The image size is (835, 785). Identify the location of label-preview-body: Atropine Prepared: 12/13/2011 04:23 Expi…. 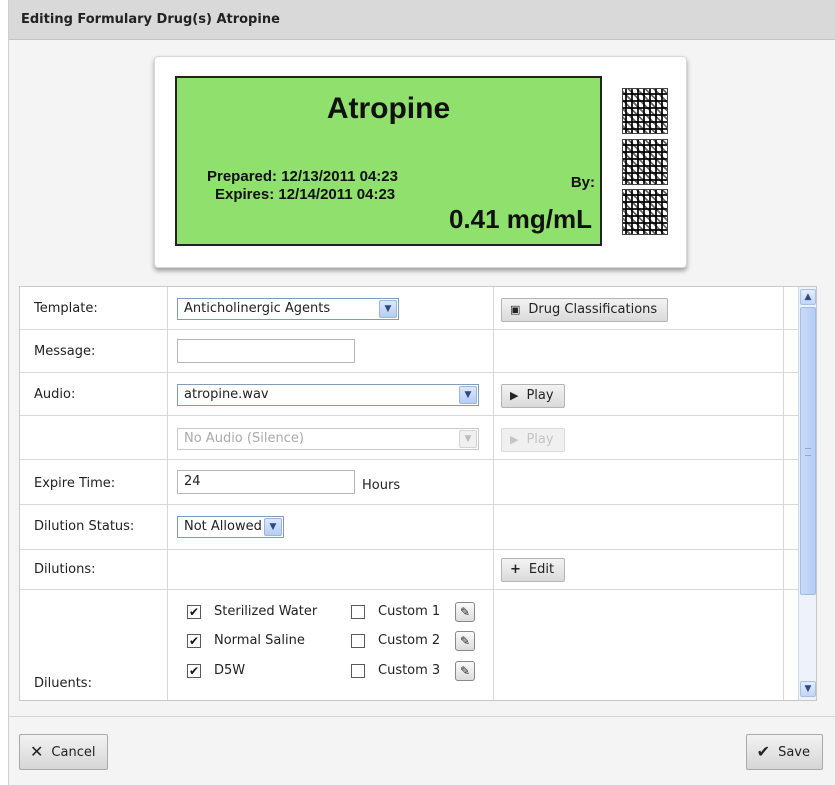
(388, 161).